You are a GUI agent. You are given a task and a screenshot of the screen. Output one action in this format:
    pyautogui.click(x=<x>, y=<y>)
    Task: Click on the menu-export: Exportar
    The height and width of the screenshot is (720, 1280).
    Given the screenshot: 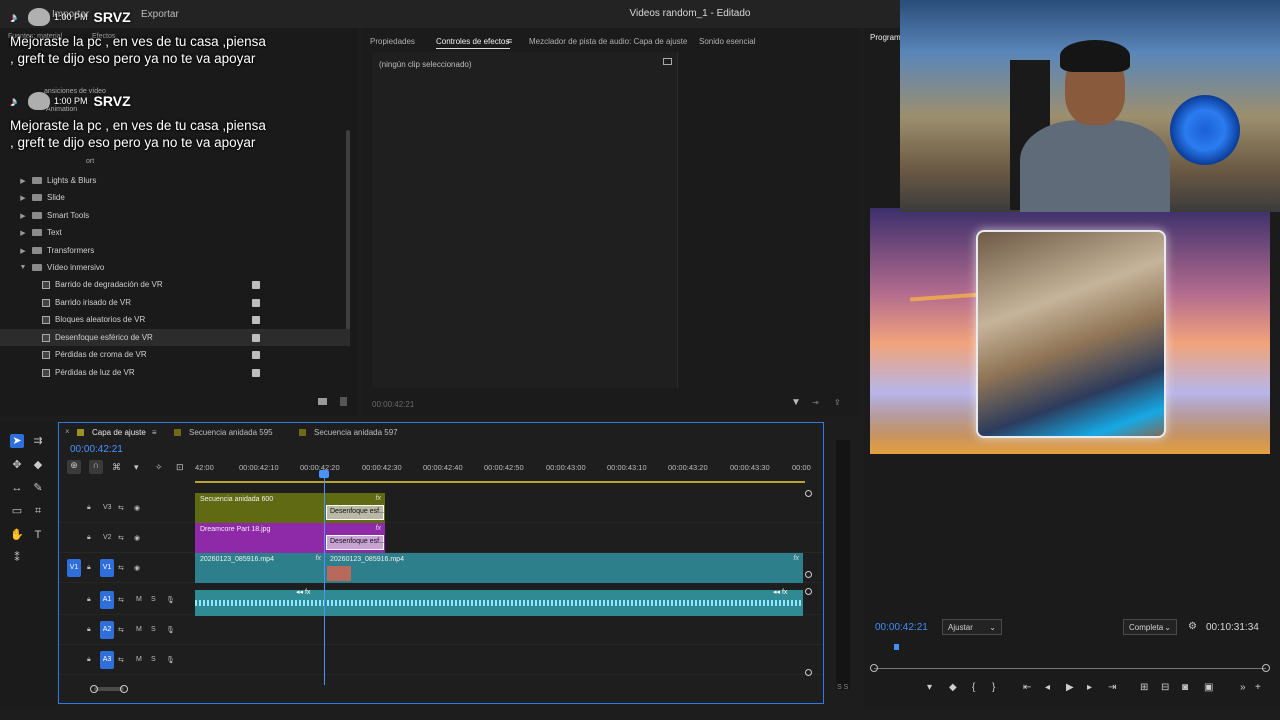 What is the action you would take?
    pyautogui.click(x=160, y=14)
    